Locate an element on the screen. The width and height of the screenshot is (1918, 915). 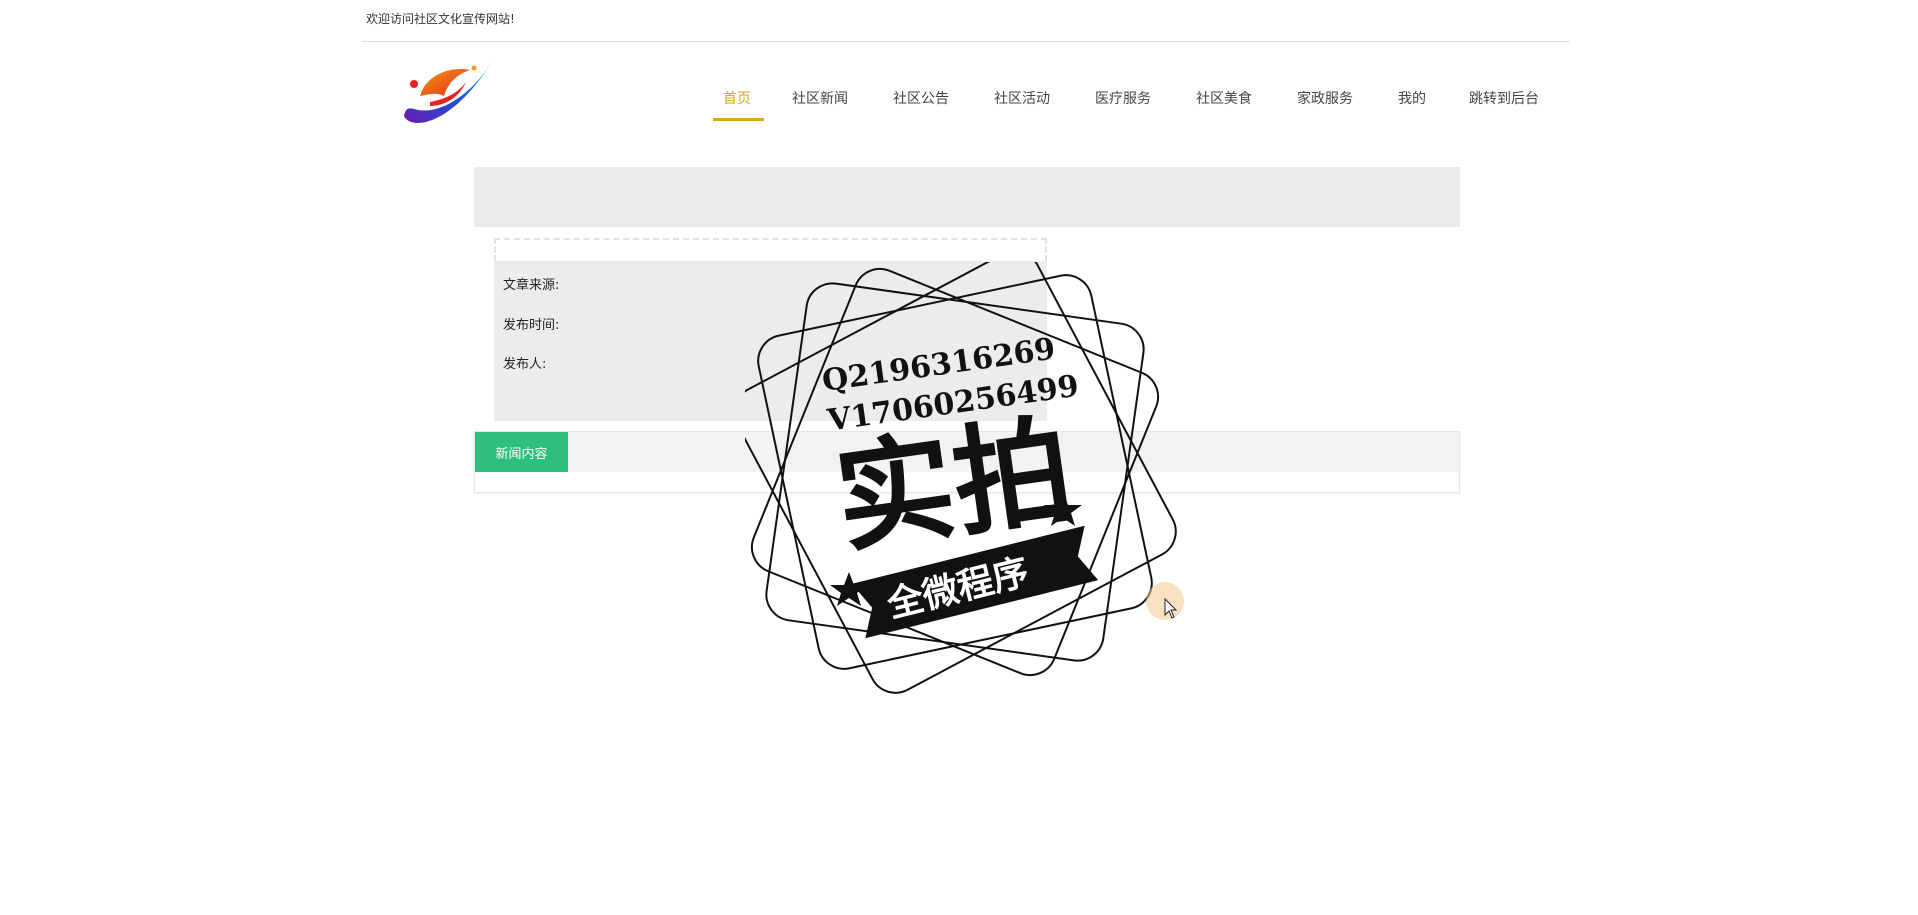
news-content-panel: 新闻内容 is located at coordinates (967, 462).